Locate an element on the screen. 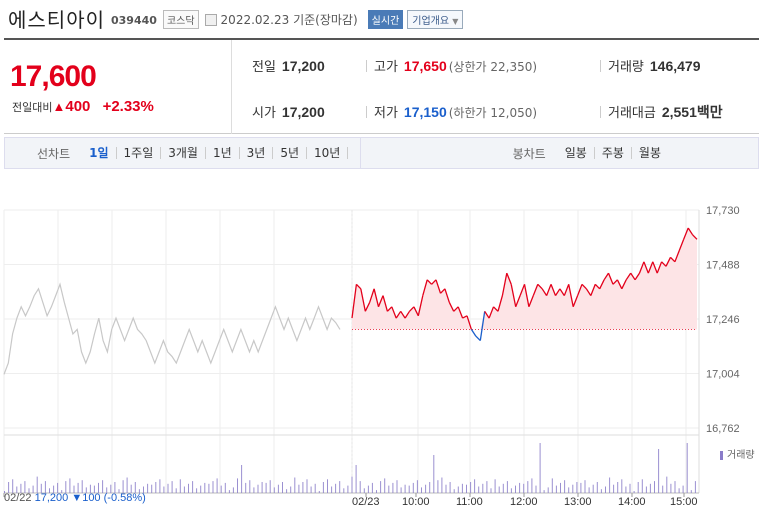  period-3y: 3년 is located at coordinates (257, 153).